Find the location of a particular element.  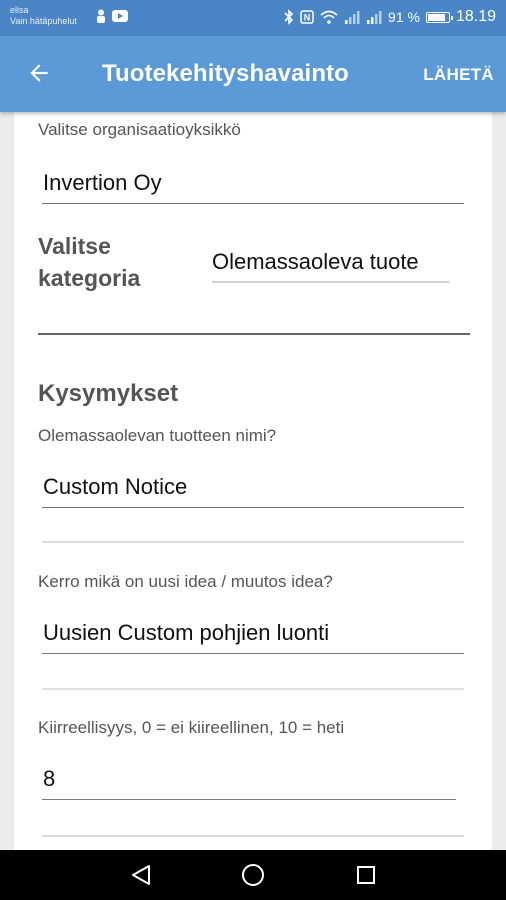

home-circle-icon is located at coordinates (253, 875).